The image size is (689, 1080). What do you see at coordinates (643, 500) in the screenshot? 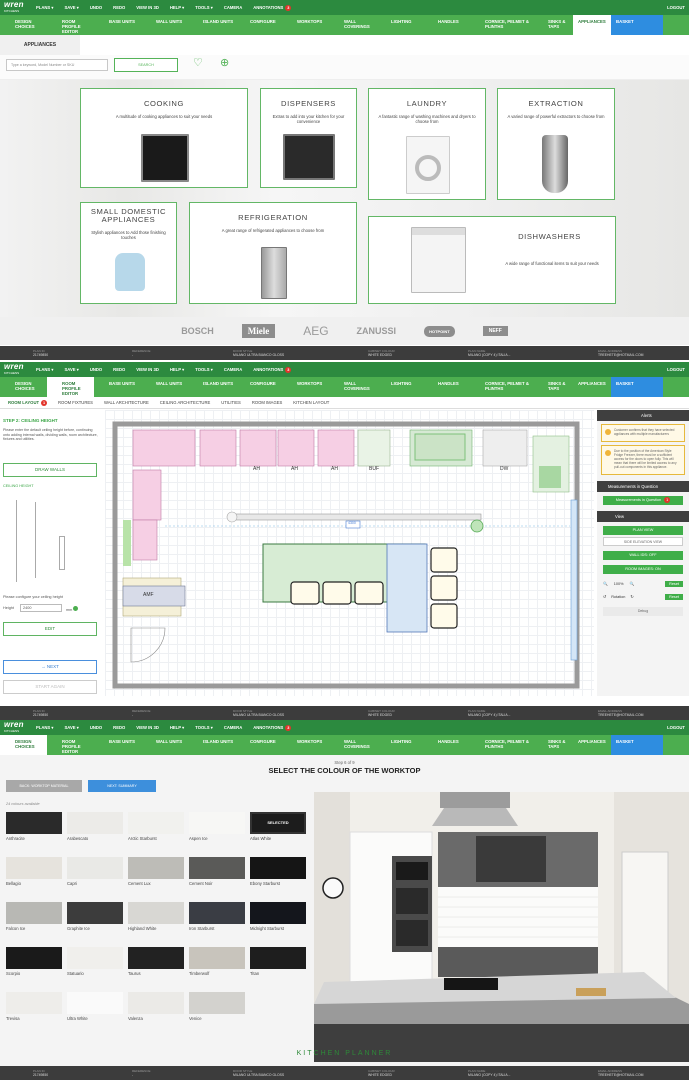
I see `measurements-button: Measurements in Question 1` at bounding box center [643, 500].